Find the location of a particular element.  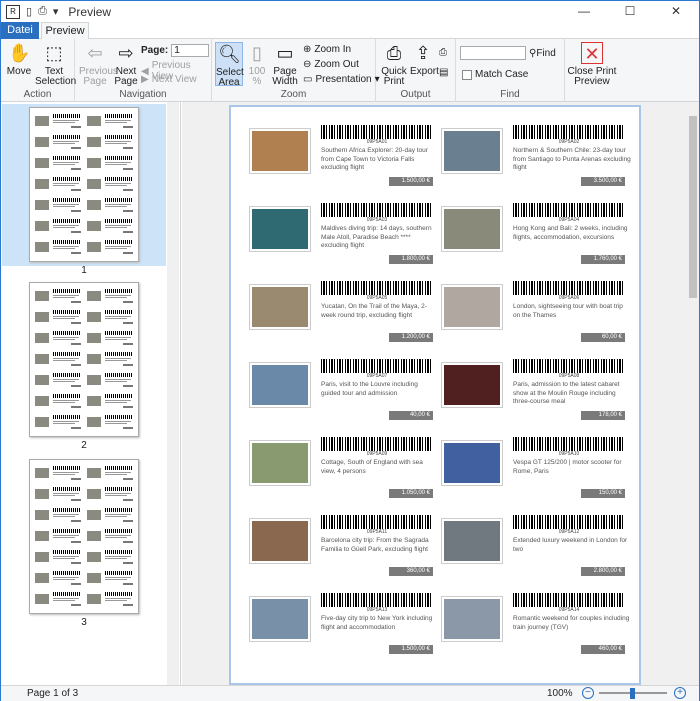

zoom-out-button: ⊖ Zoom Out is located at coordinates (331, 64).